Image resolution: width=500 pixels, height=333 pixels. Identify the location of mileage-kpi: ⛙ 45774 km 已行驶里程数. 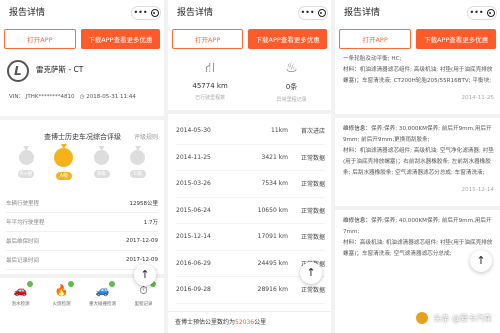
(209, 85).